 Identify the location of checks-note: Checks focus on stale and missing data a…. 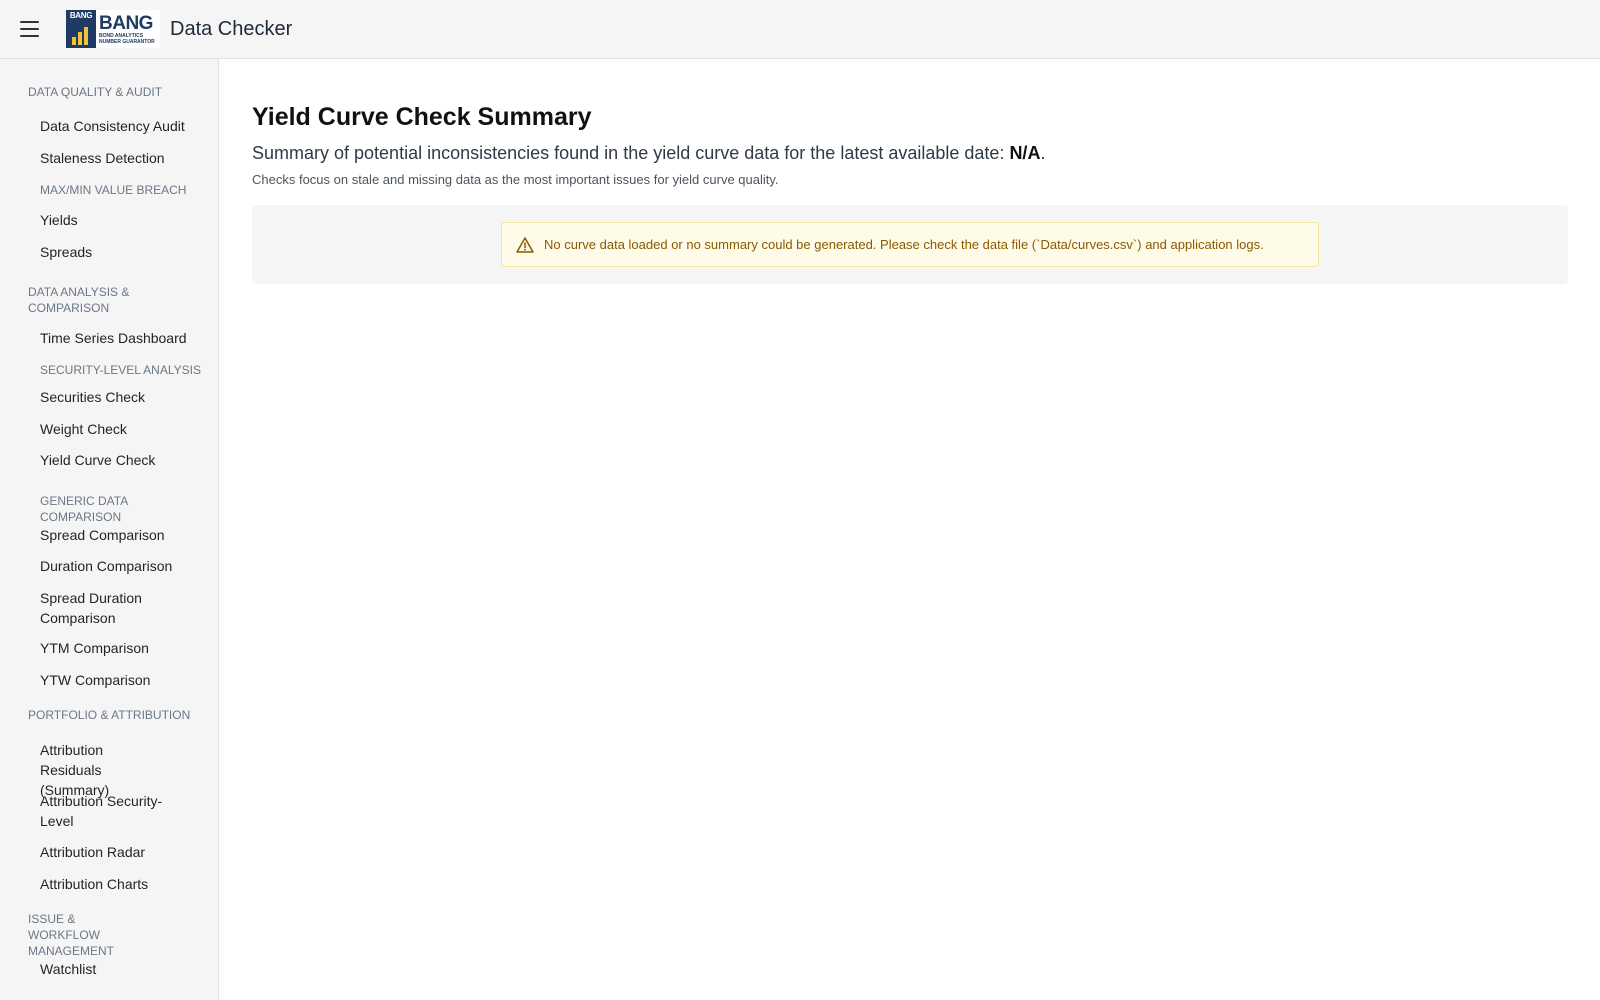
(515, 179).